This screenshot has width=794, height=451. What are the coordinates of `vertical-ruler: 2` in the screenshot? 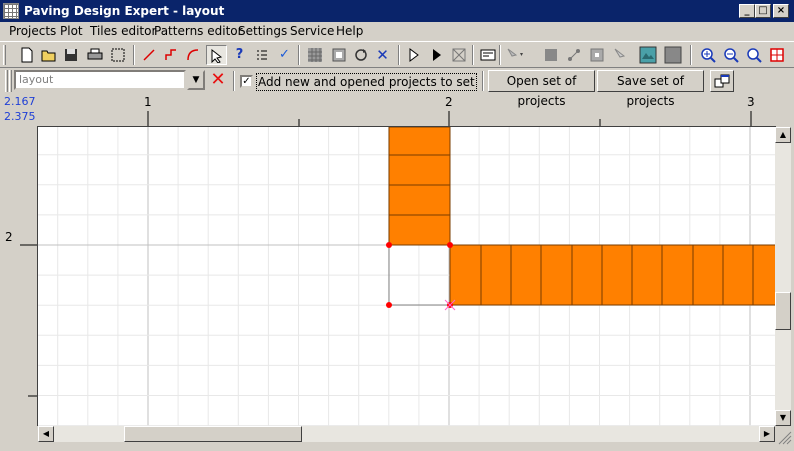 It's located at (19, 277).